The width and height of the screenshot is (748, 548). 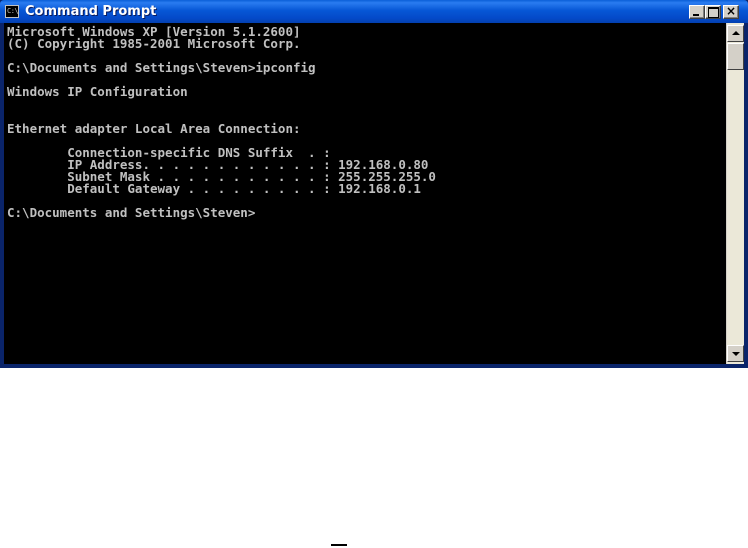 I want to click on scroll-up-button, so click(x=735, y=33).